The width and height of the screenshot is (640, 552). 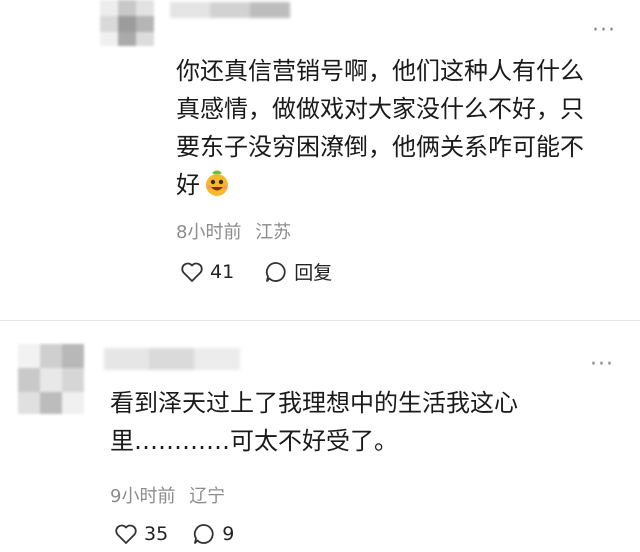 I want to click on comment-actions: 41 回复, so click(x=256, y=271).